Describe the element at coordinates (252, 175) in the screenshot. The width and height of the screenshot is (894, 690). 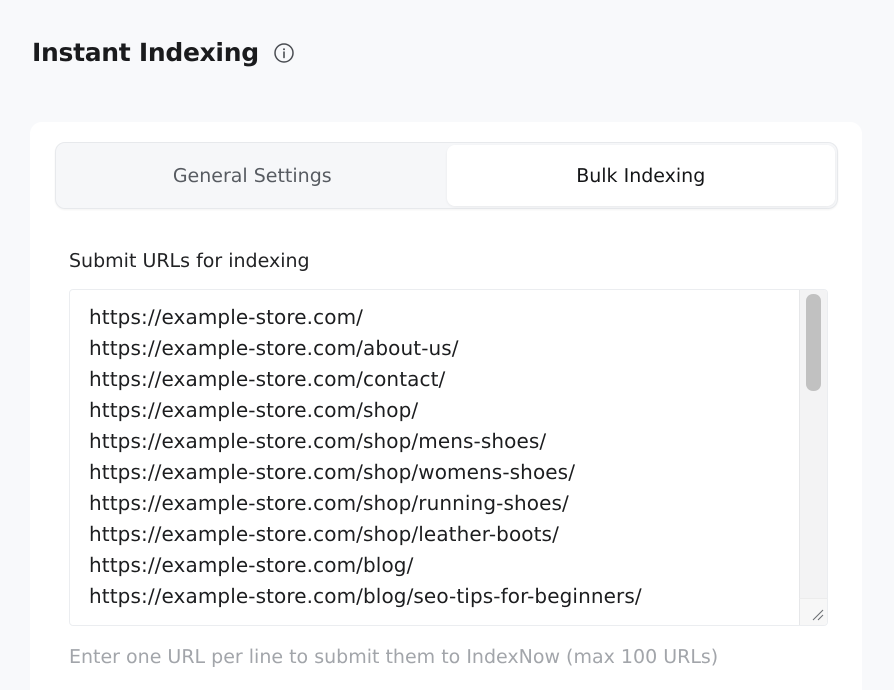
I see `tab: General Settings` at that location.